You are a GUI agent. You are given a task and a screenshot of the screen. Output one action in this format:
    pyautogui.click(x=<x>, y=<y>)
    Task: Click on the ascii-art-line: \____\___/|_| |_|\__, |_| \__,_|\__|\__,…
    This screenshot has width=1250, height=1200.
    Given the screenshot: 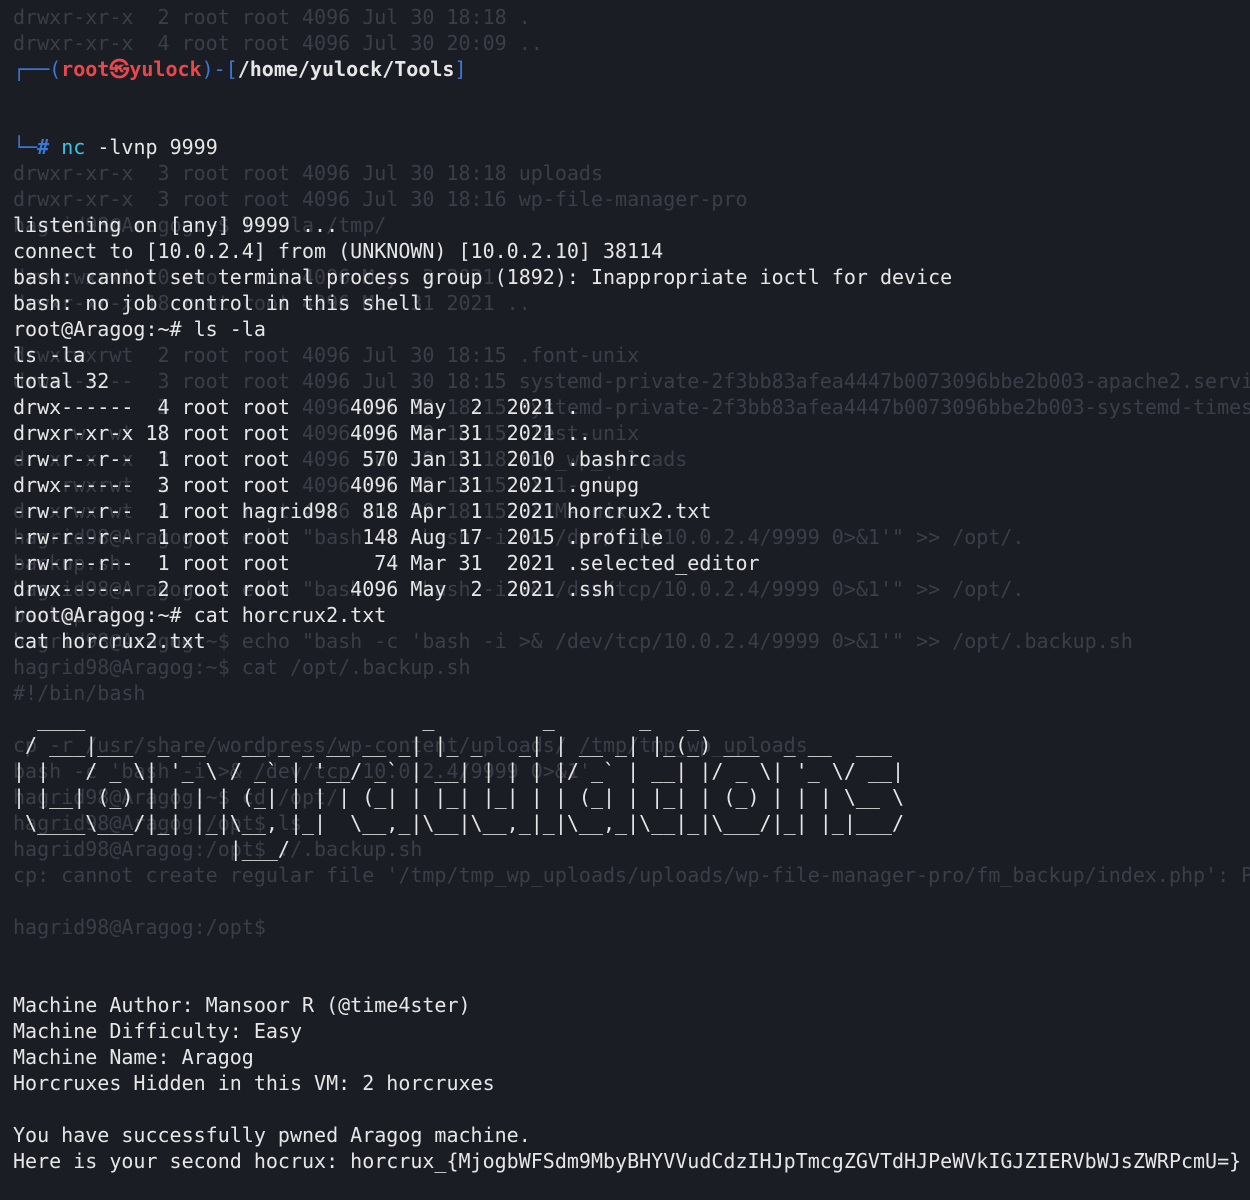 What is the action you would take?
    pyautogui.click(x=459, y=823)
    